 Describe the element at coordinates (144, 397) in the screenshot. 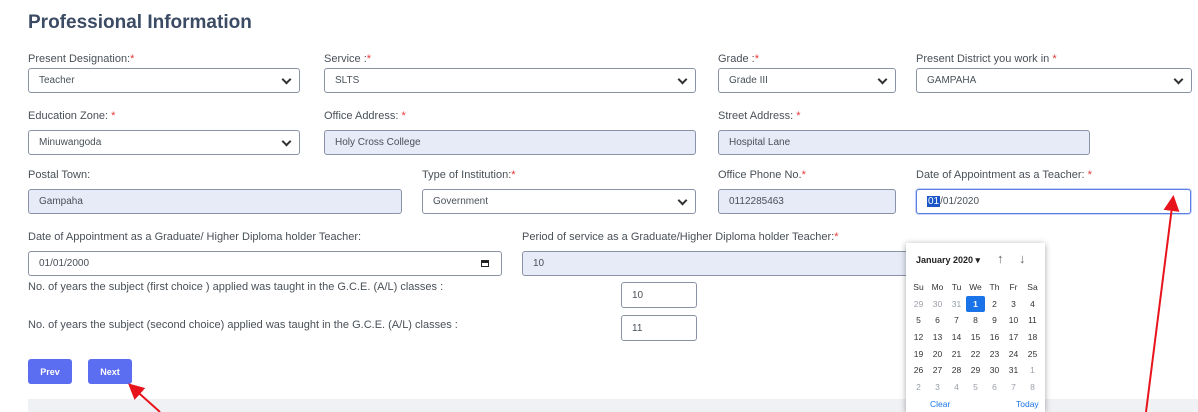

I see `annotation-arrow-next` at that location.